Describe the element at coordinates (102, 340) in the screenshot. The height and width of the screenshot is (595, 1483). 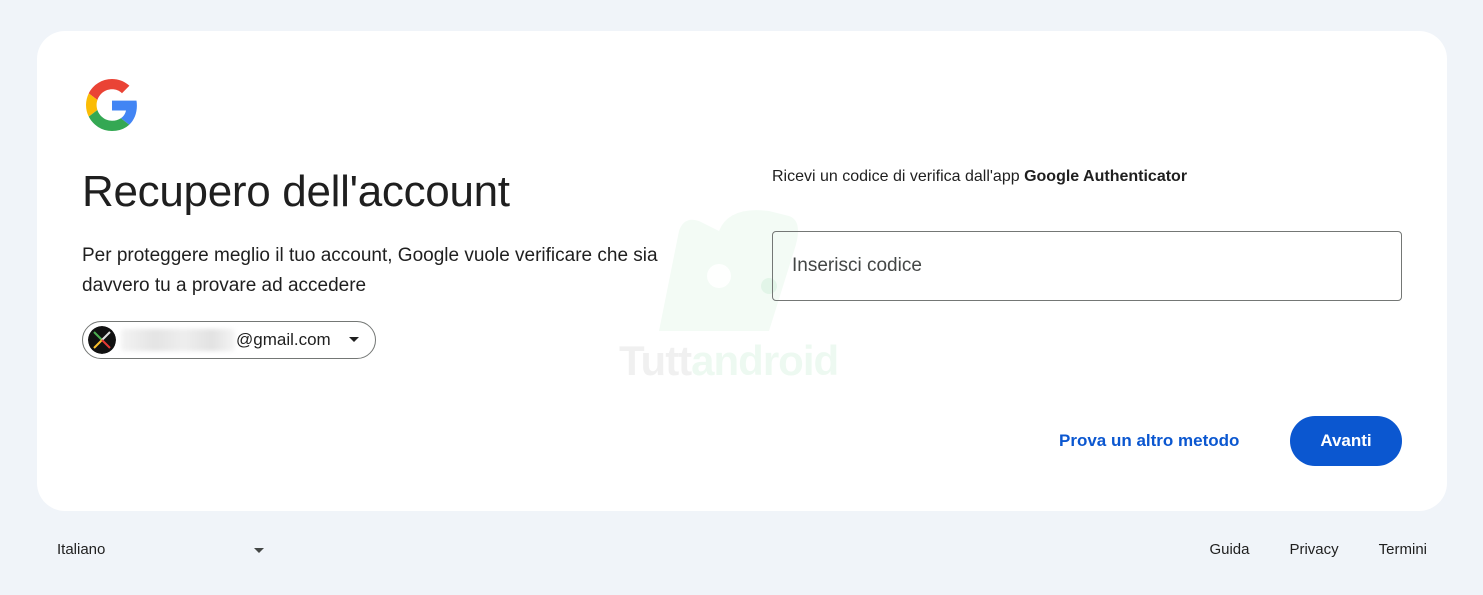
I see `avatar-icon` at that location.